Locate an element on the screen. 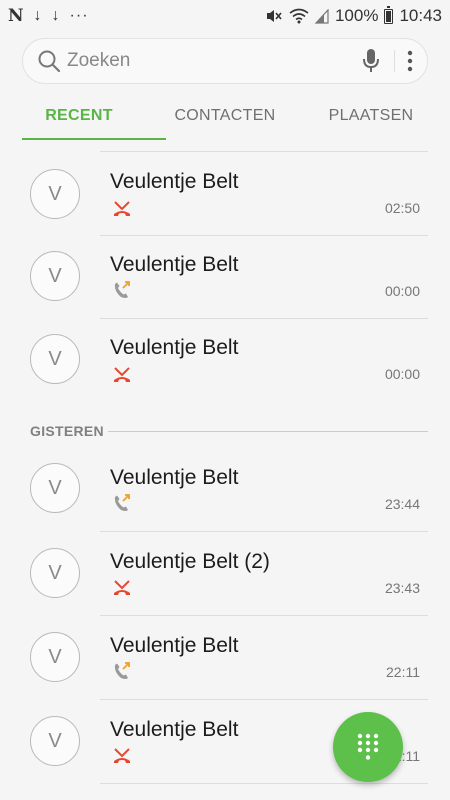  battery-icon is located at coordinates (389, 14).